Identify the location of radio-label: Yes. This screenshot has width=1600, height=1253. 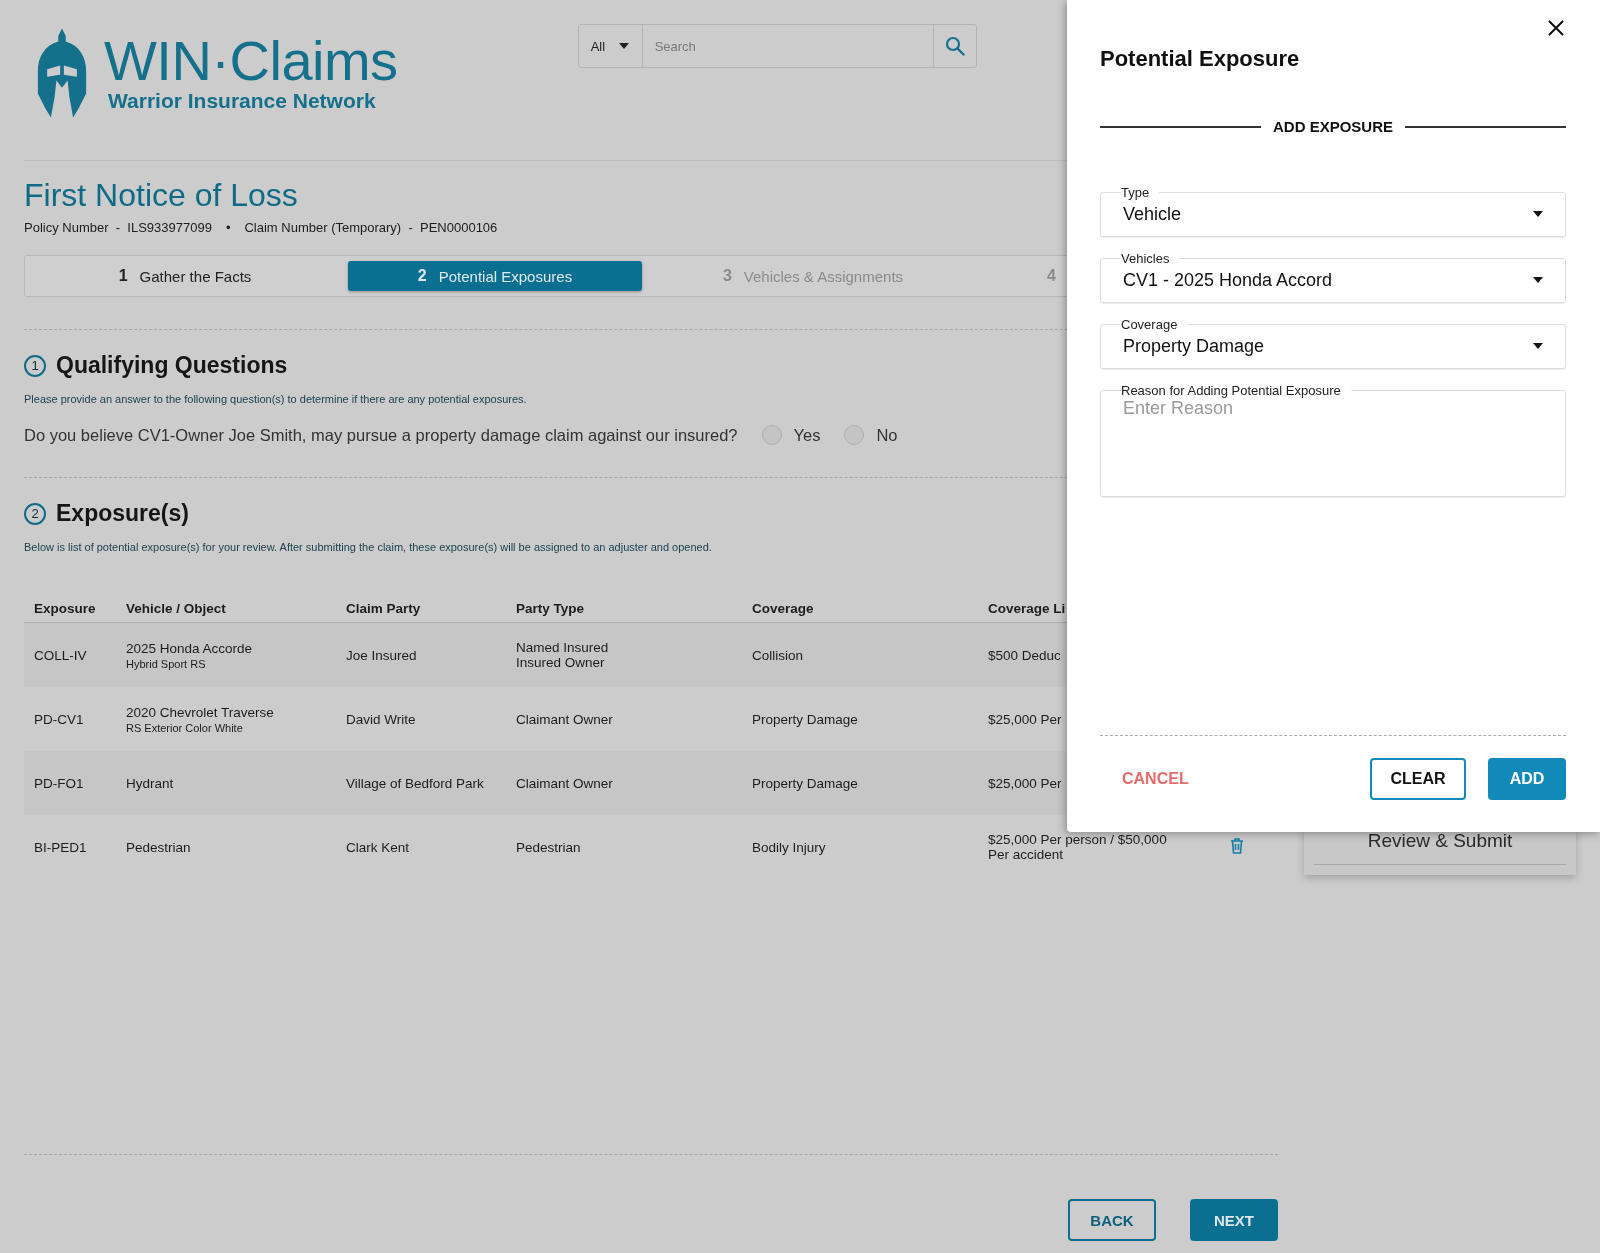
(807, 435).